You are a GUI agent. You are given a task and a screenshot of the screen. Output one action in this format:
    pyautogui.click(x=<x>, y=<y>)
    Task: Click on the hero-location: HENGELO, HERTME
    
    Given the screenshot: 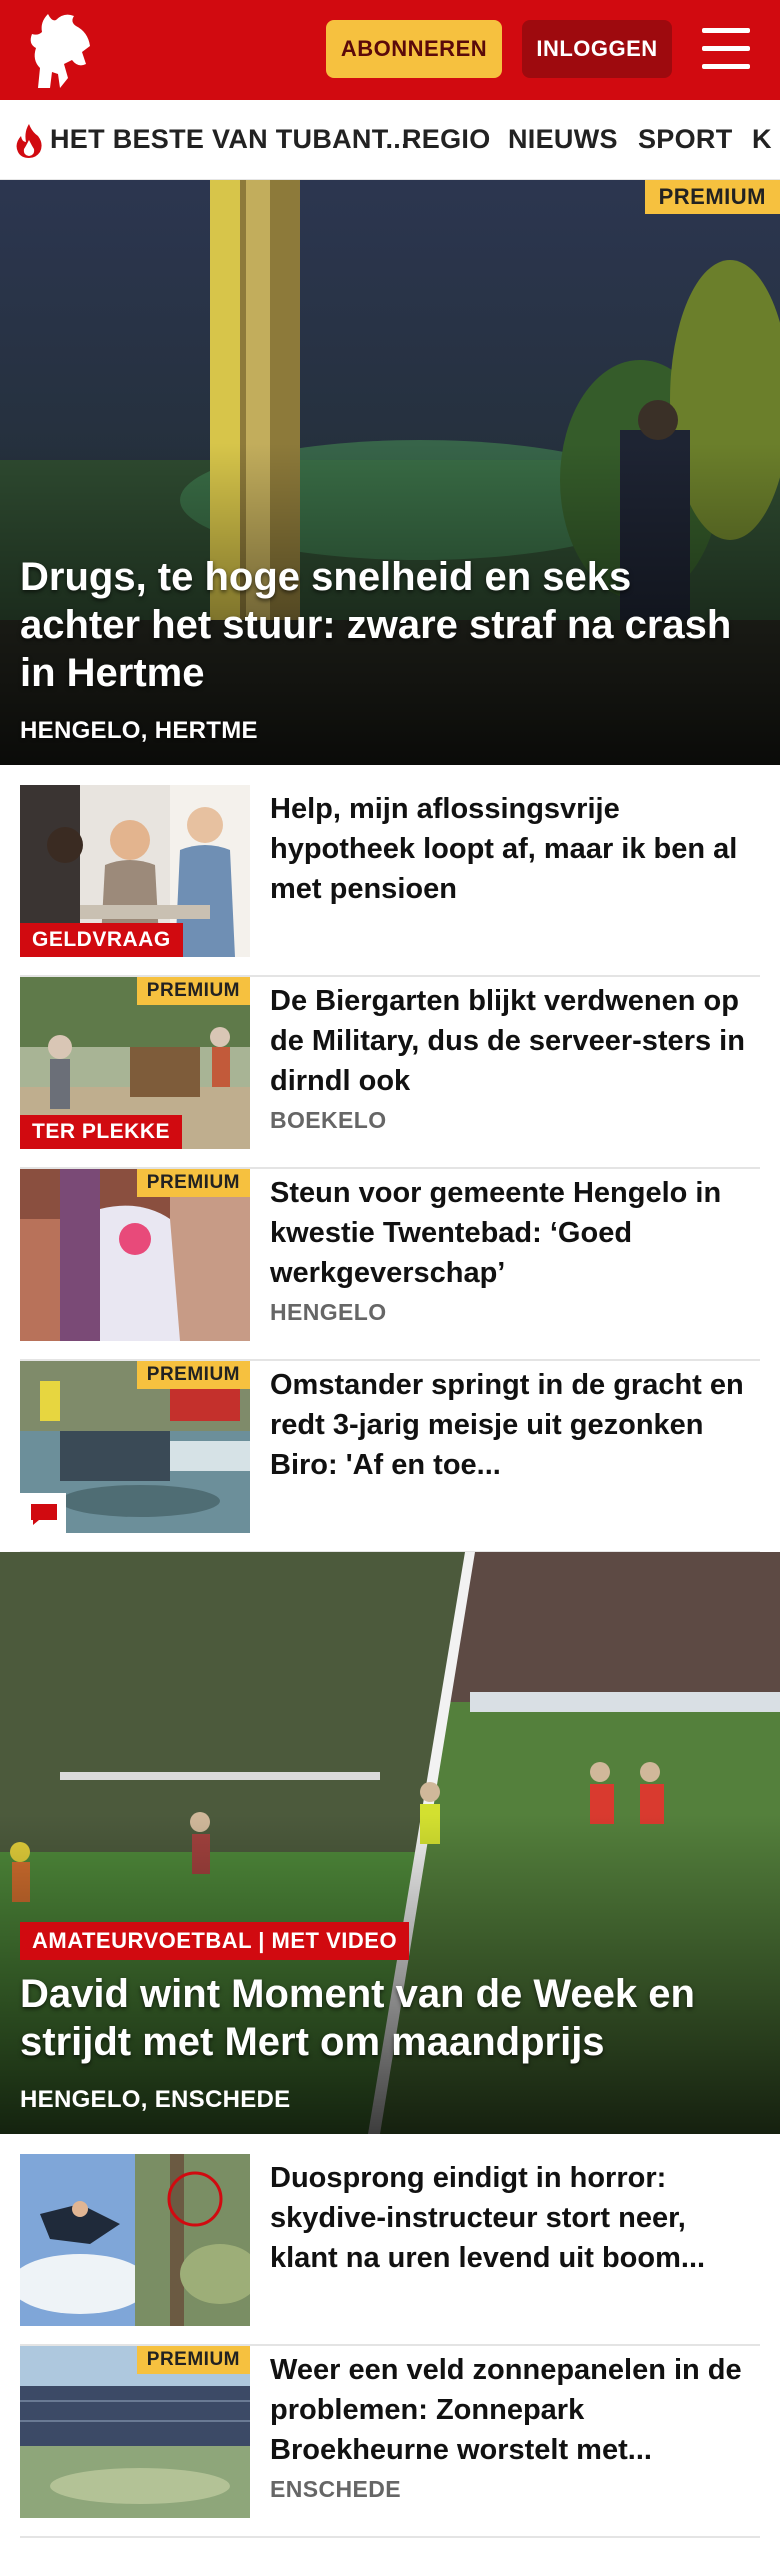 What is the action you would take?
    pyautogui.click(x=139, y=730)
    